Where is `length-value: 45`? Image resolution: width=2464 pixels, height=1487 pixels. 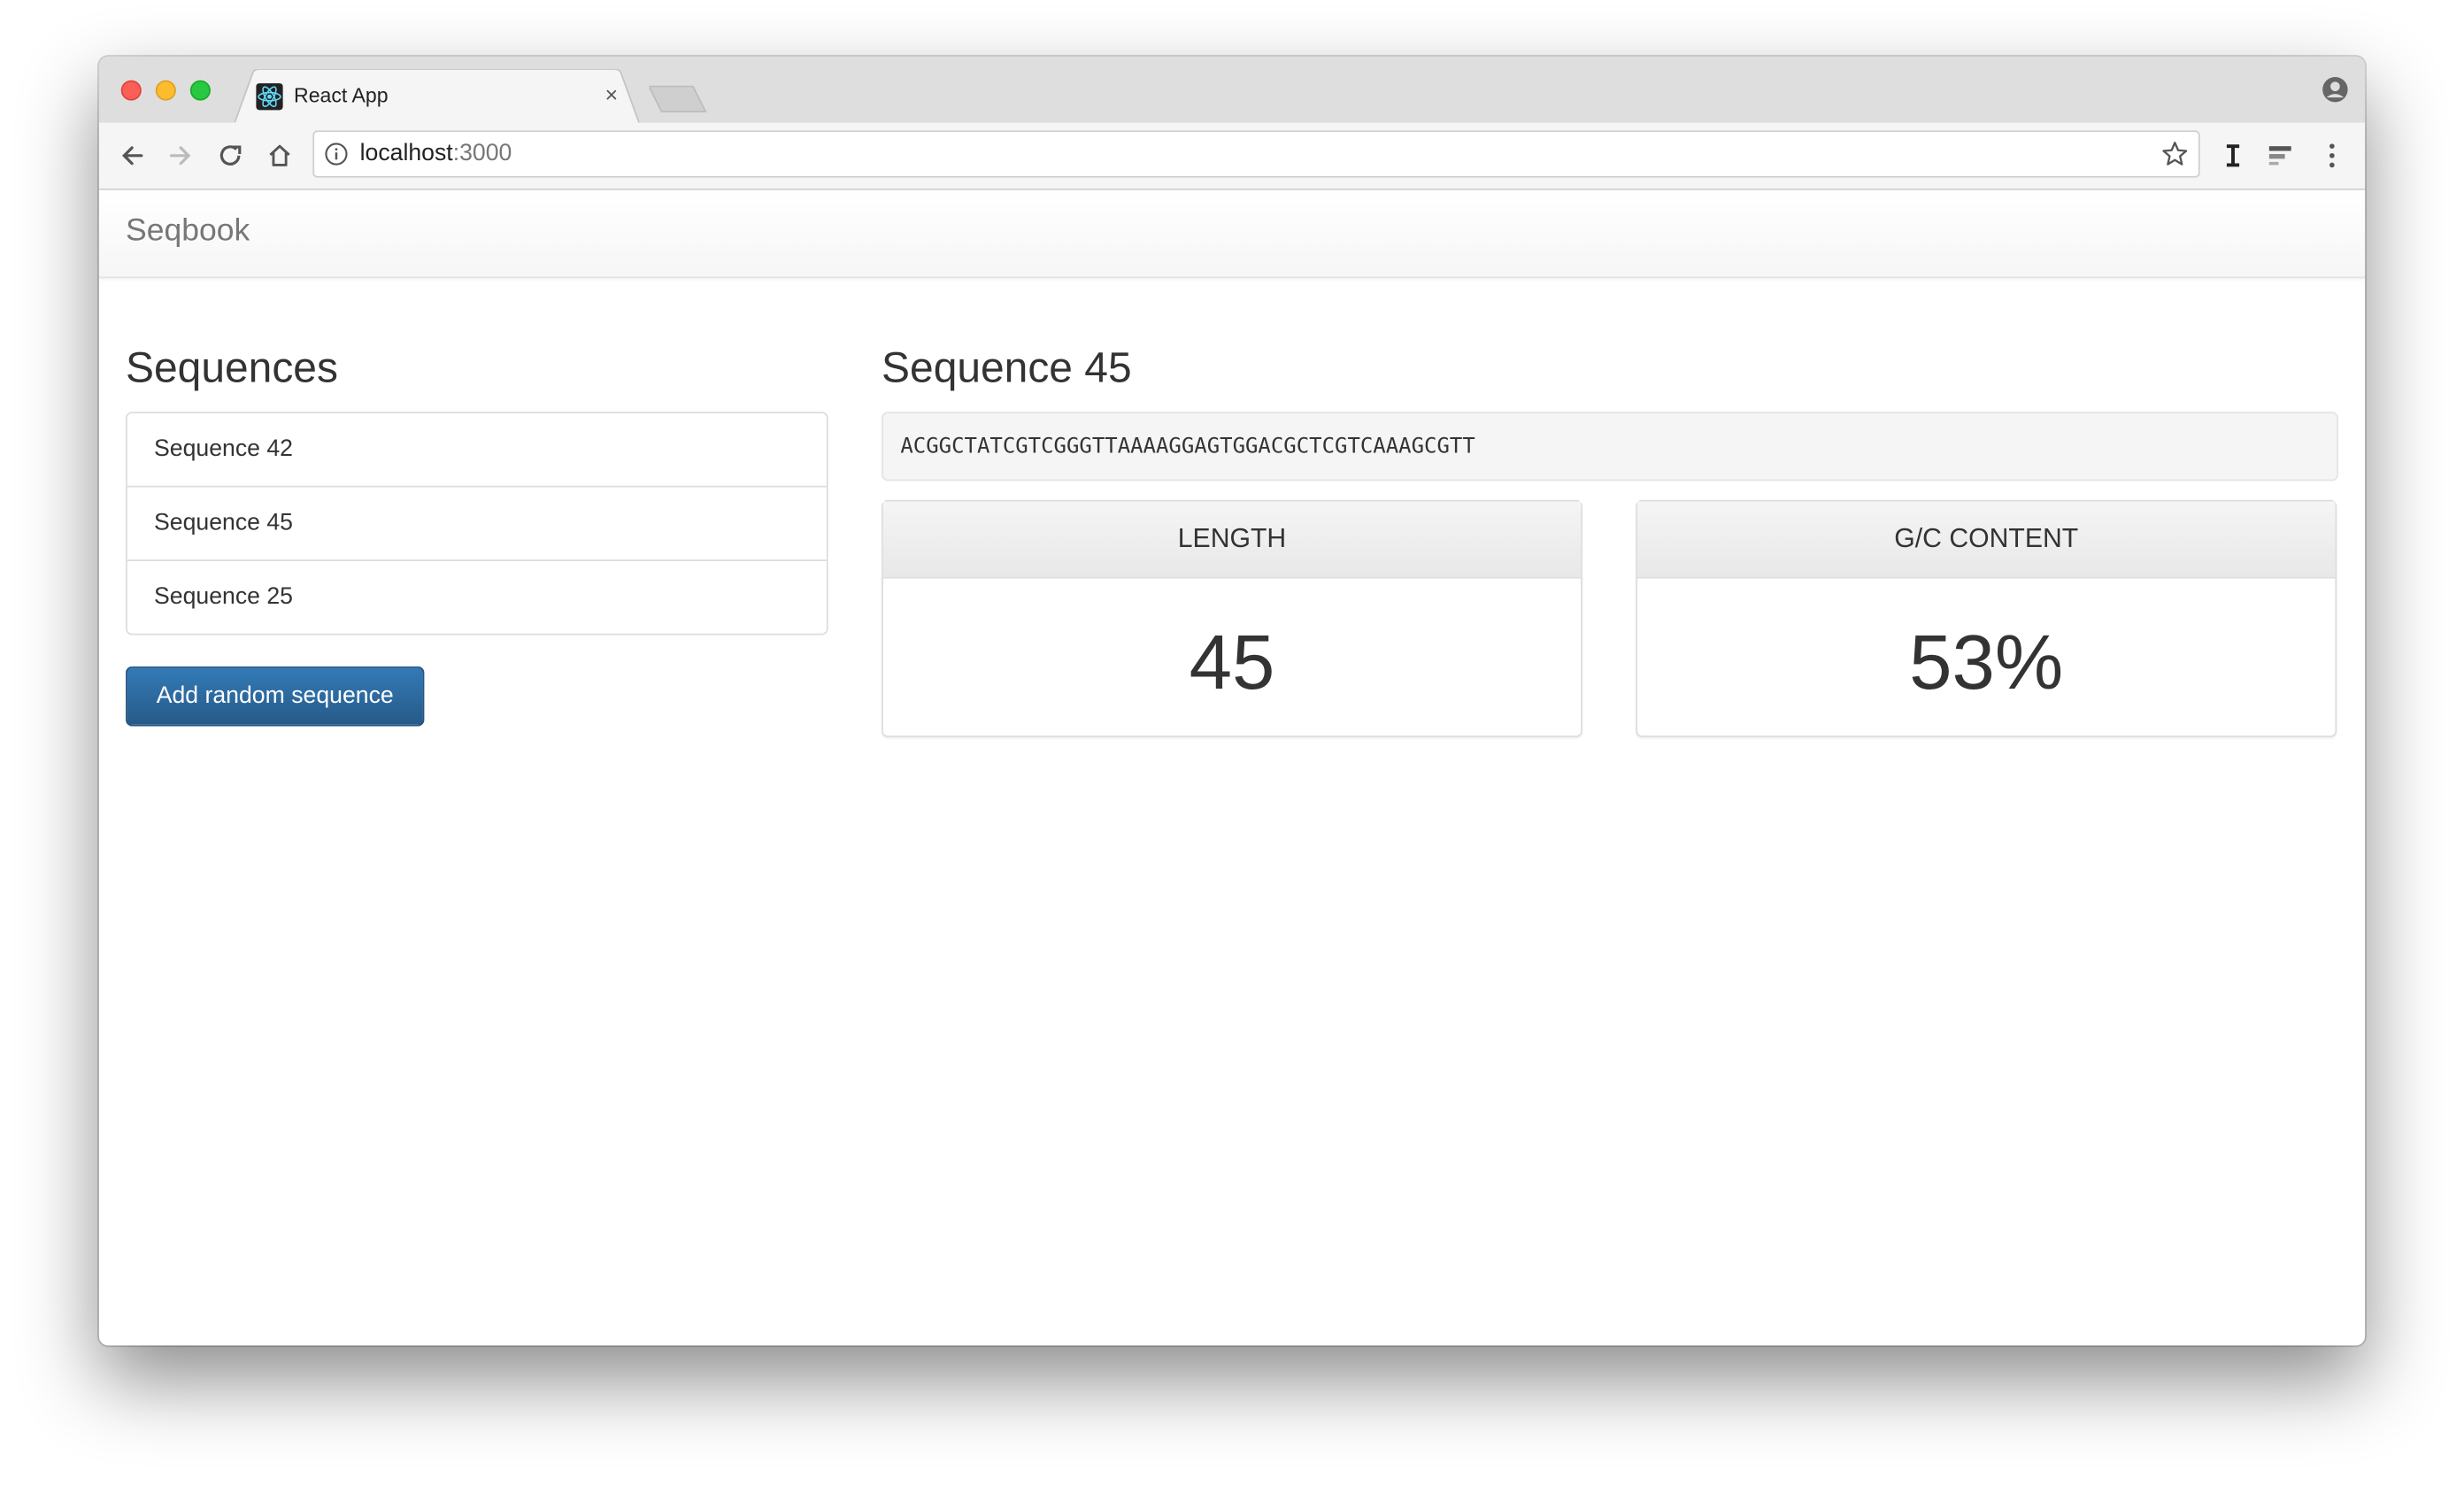
length-value: 45 is located at coordinates (1232, 663).